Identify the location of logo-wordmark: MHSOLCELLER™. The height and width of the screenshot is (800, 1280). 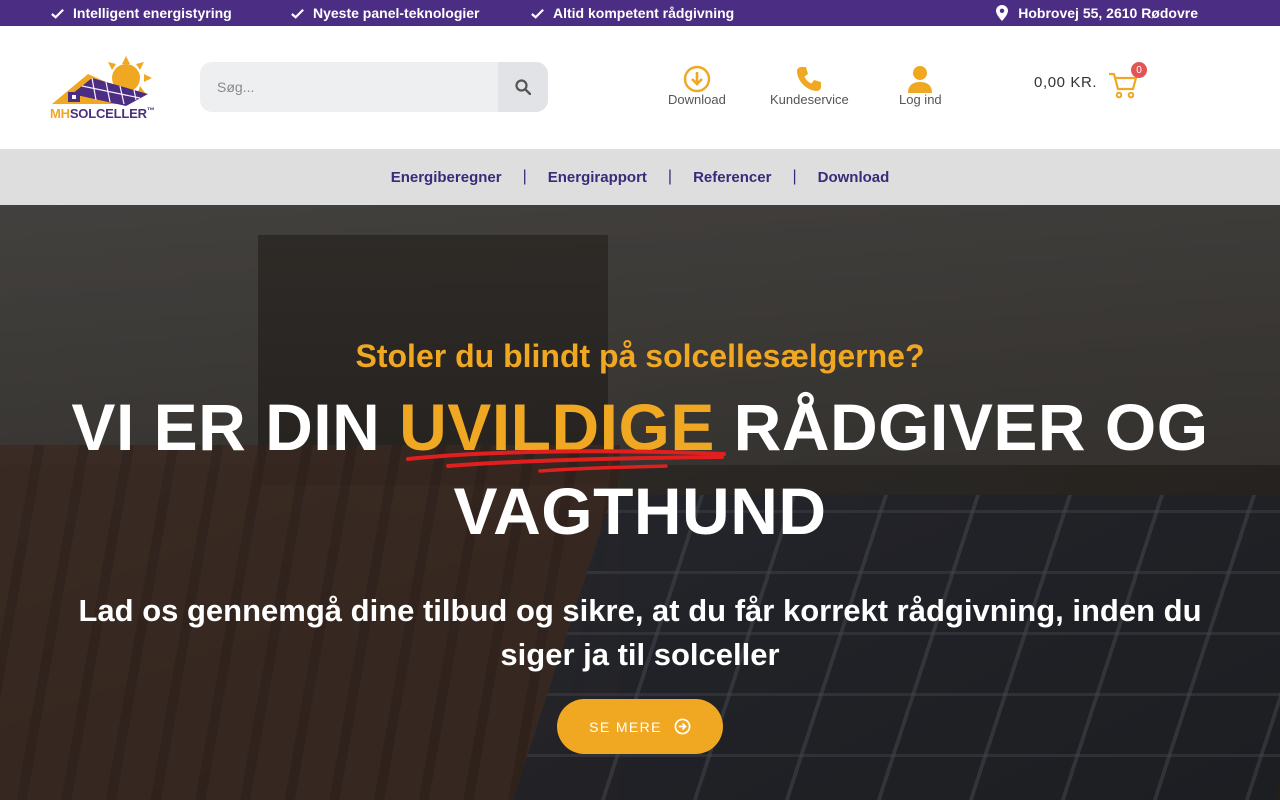
(102, 113).